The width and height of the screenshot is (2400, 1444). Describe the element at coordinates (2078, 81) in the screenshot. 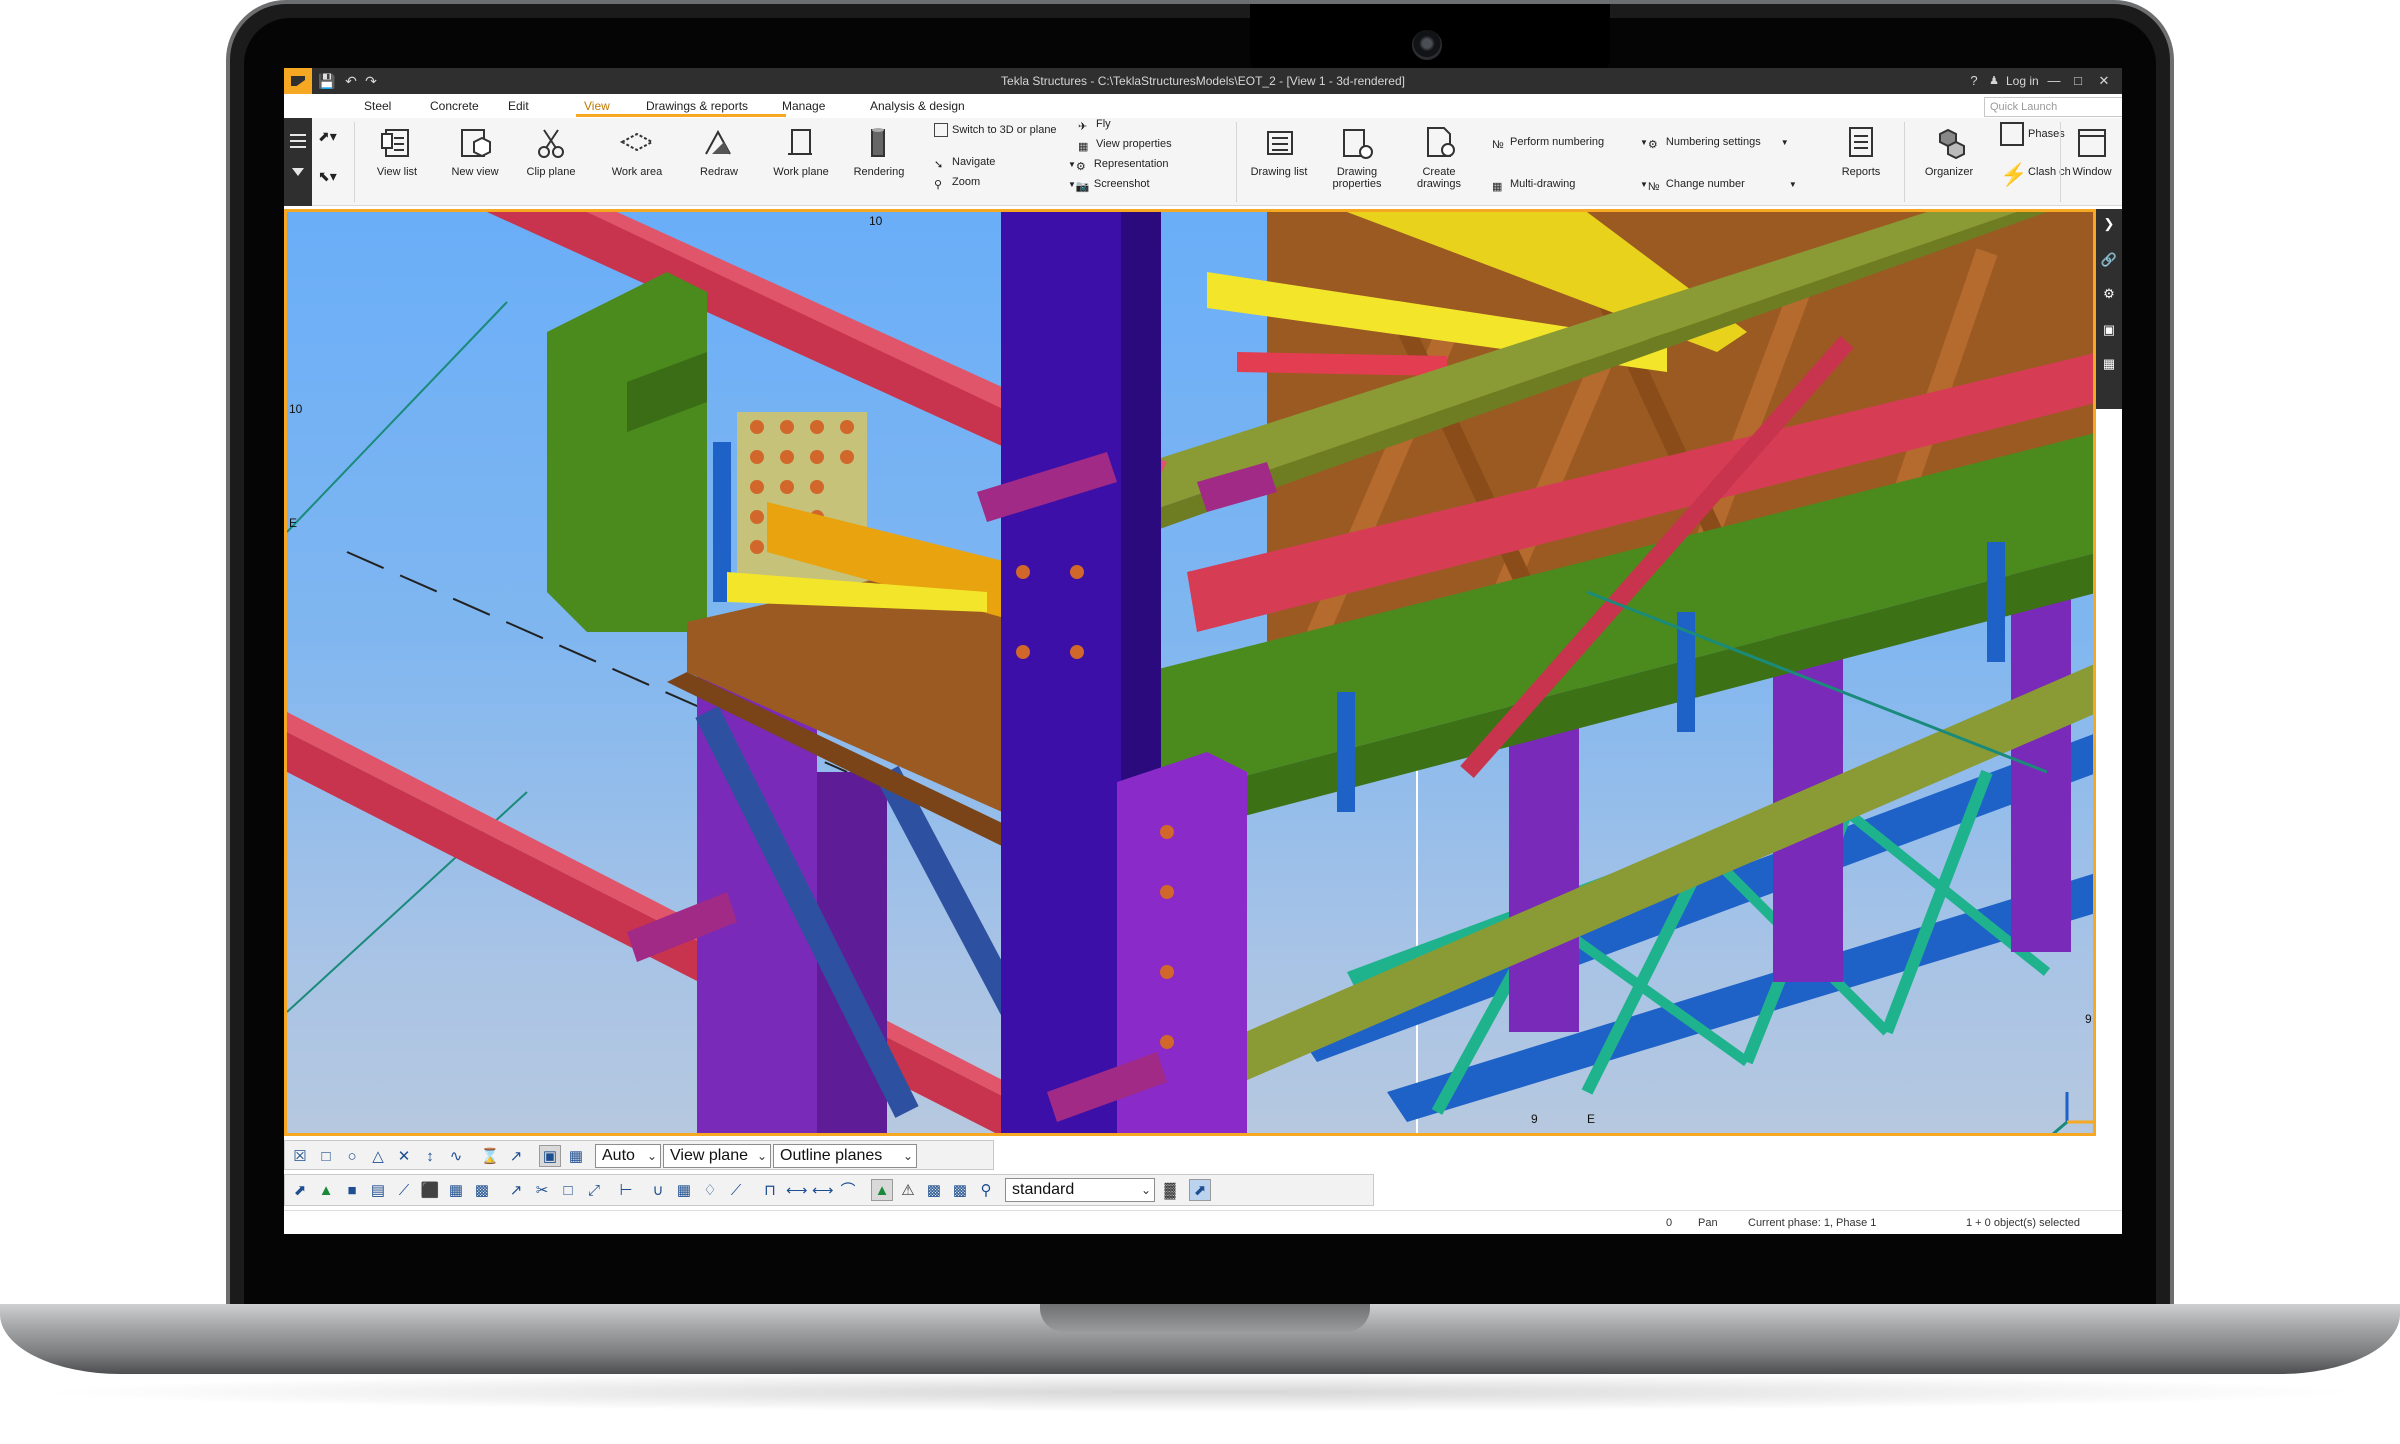

I see `maximize-icon: □` at that location.